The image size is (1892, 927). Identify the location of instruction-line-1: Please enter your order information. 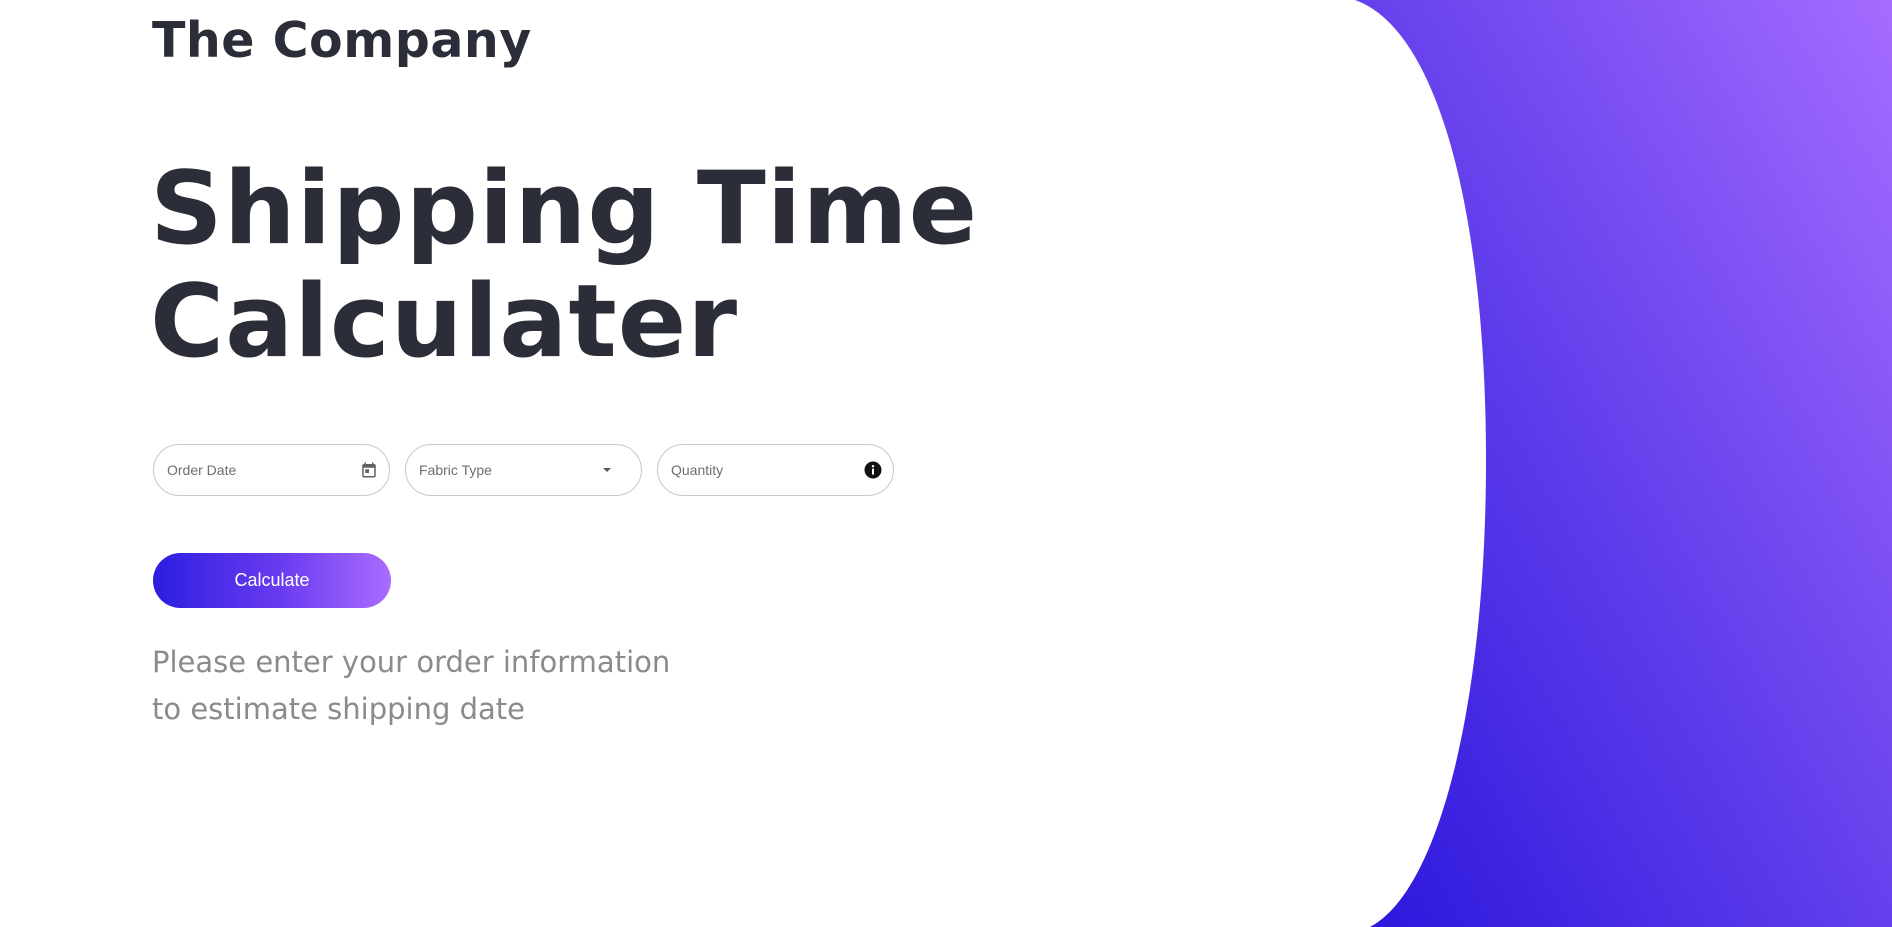
(411, 662).